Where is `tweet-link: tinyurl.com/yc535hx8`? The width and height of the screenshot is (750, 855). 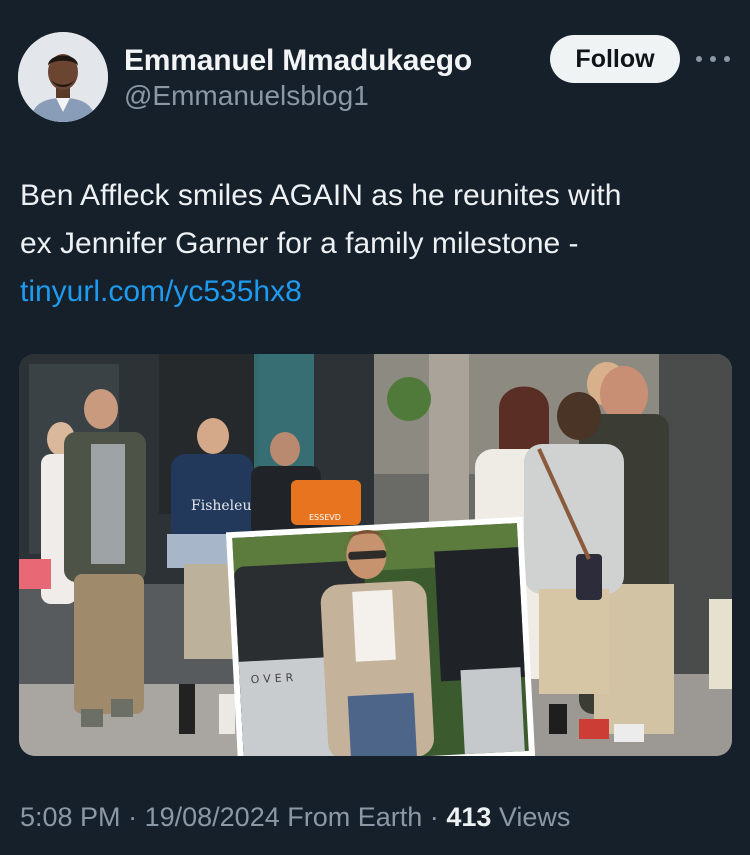 tweet-link: tinyurl.com/yc535hx8 is located at coordinates (161, 291).